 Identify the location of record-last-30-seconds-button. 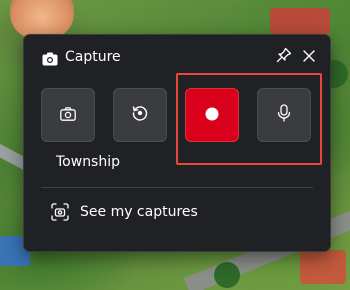
(140, 115).